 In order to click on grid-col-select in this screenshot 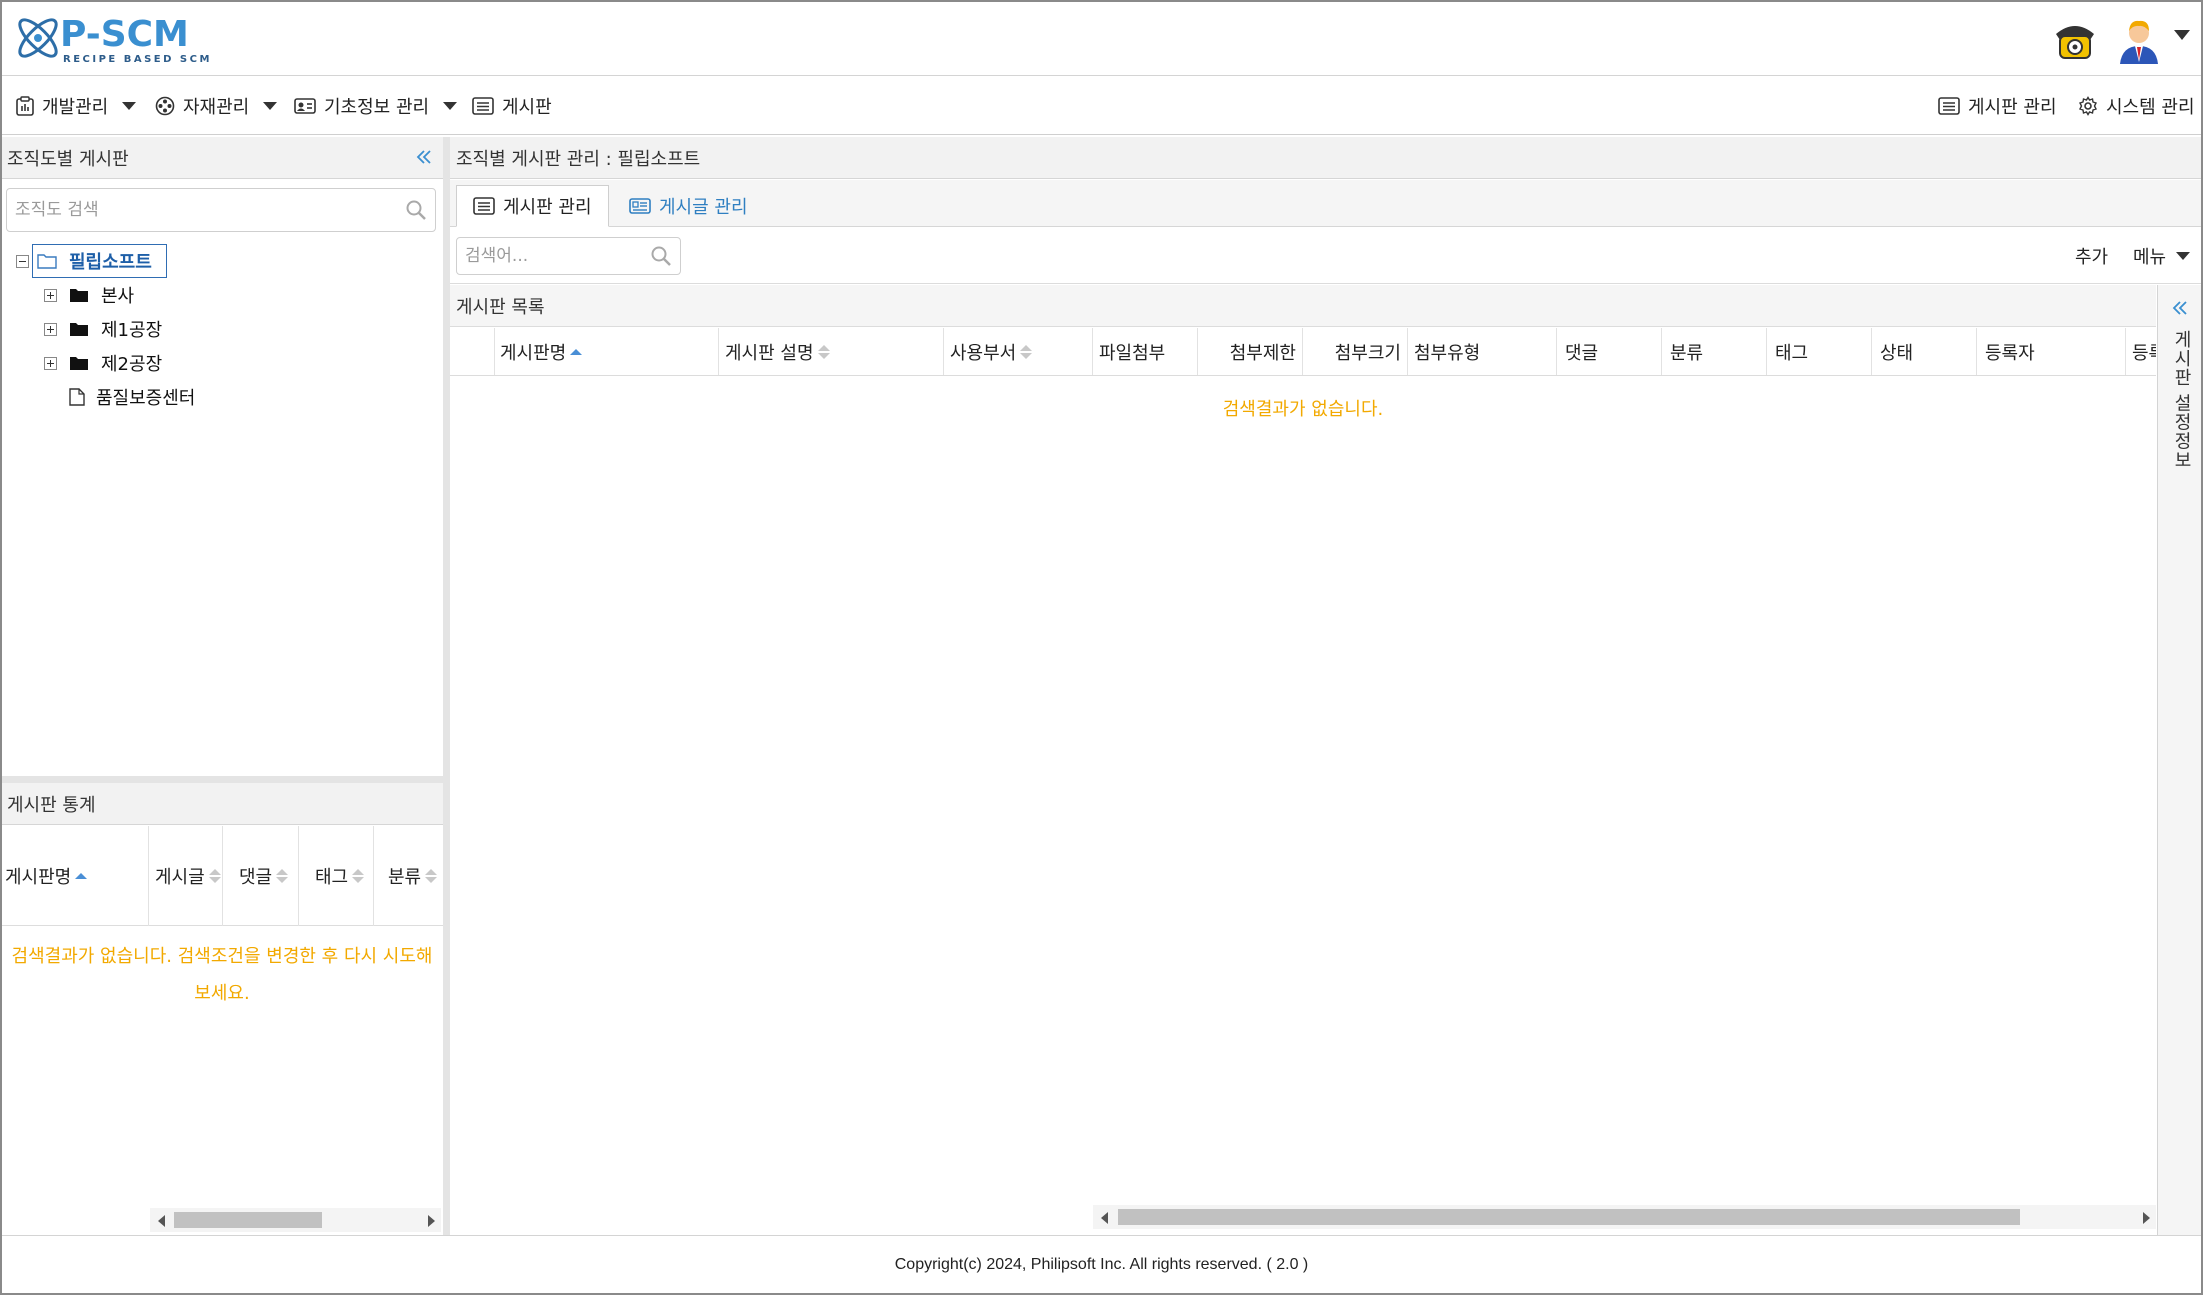, I will do `click(472, 351)`.